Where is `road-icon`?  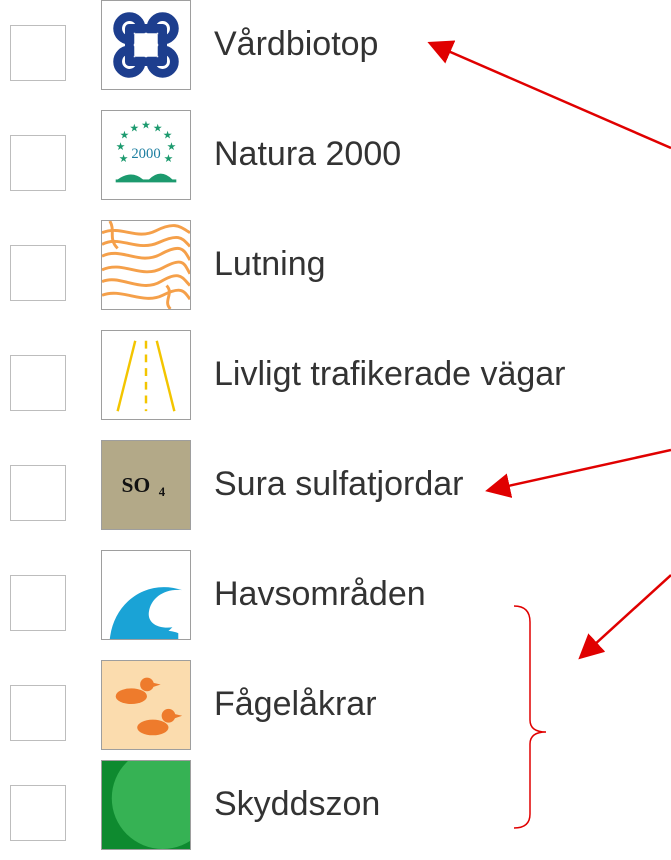
road-icon is located at coordinates (146, 375).